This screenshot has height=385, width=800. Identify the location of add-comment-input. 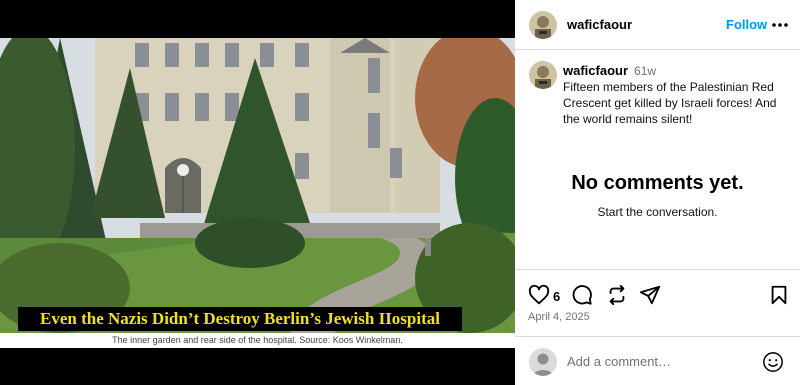
(657, 361).